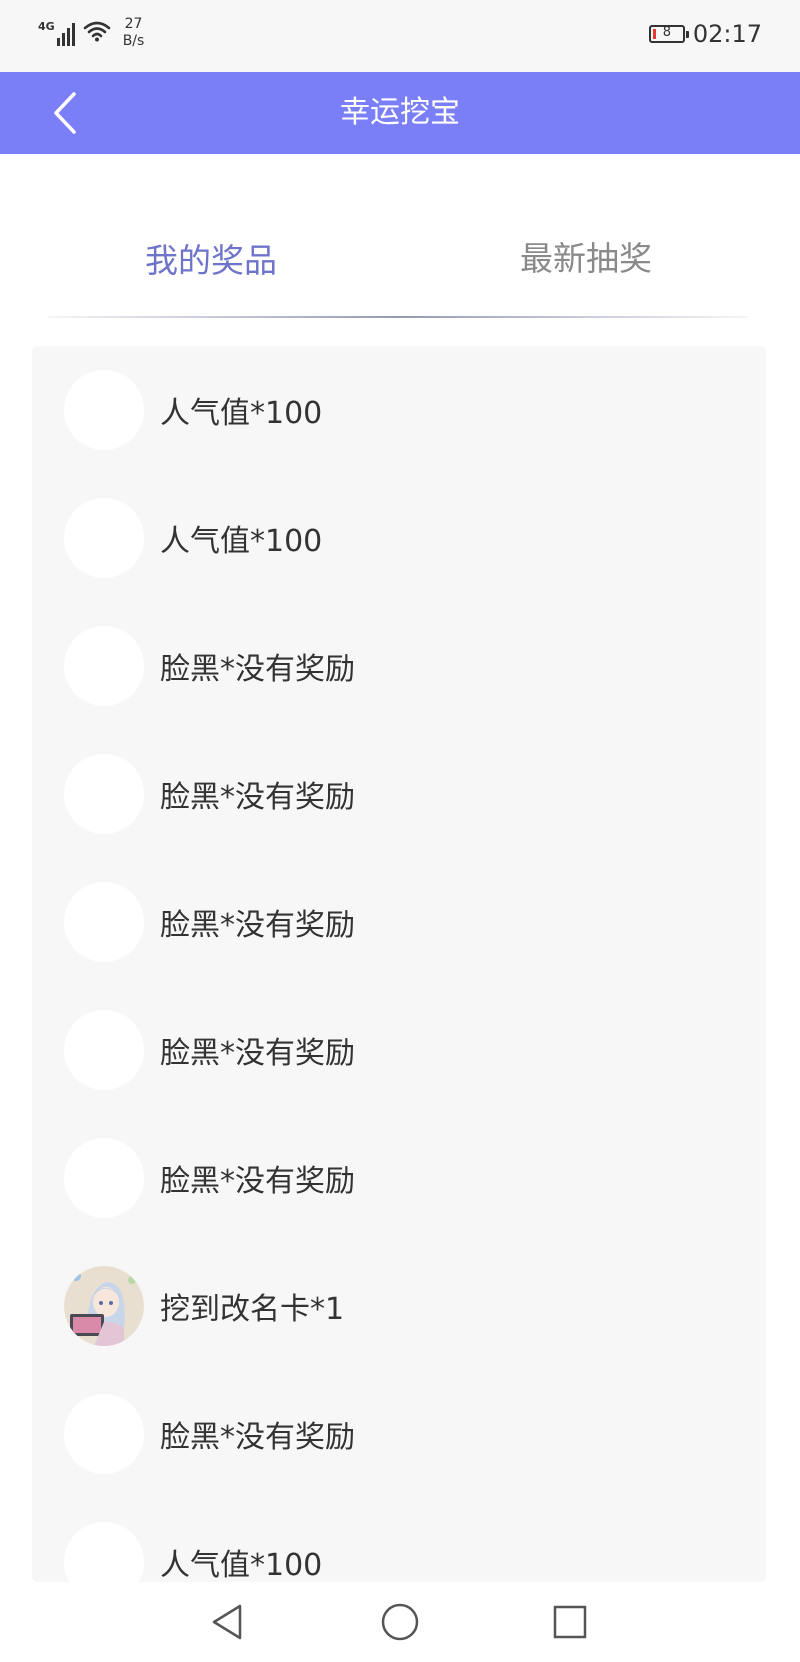 The width and height of the screenshot is (800, 1662). I want to click on triangle-back-icon, so click(227, 1622).